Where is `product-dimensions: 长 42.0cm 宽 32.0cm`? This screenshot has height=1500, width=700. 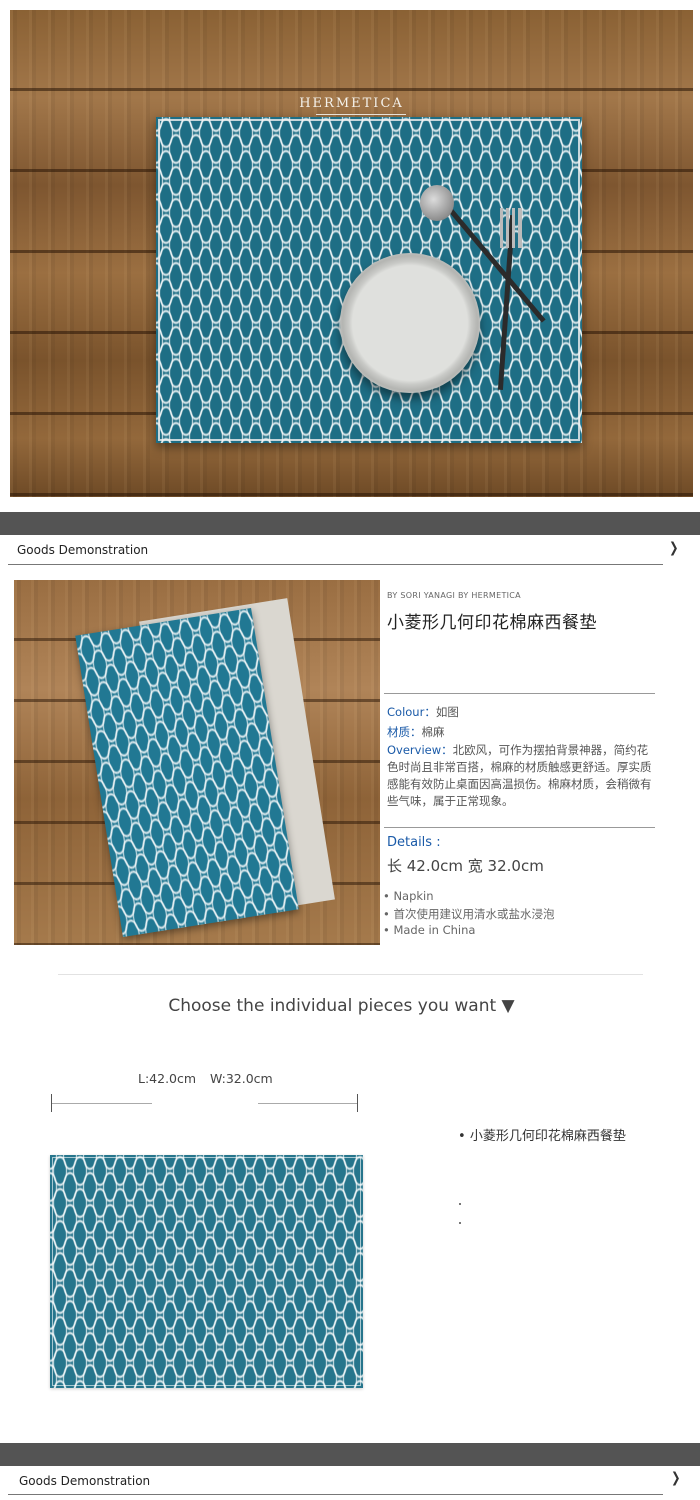
product-dimensions: 长 42.0cm 宽 32.0cm is located at coordinates (465, 866).